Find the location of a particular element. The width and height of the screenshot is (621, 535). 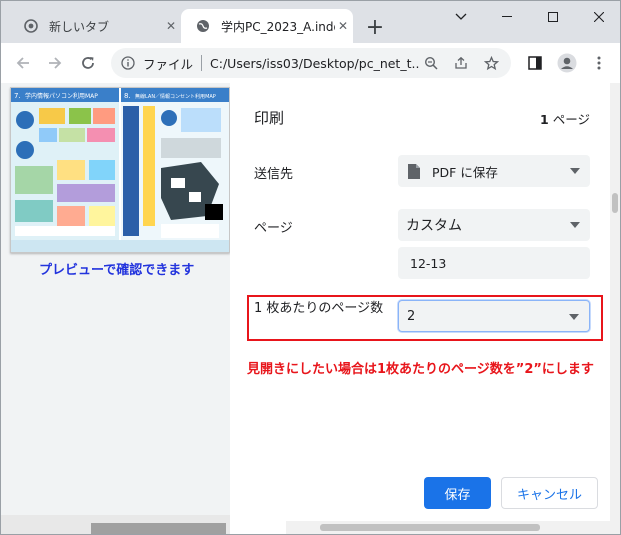

minimize-button is located at coordinates (507, 17).